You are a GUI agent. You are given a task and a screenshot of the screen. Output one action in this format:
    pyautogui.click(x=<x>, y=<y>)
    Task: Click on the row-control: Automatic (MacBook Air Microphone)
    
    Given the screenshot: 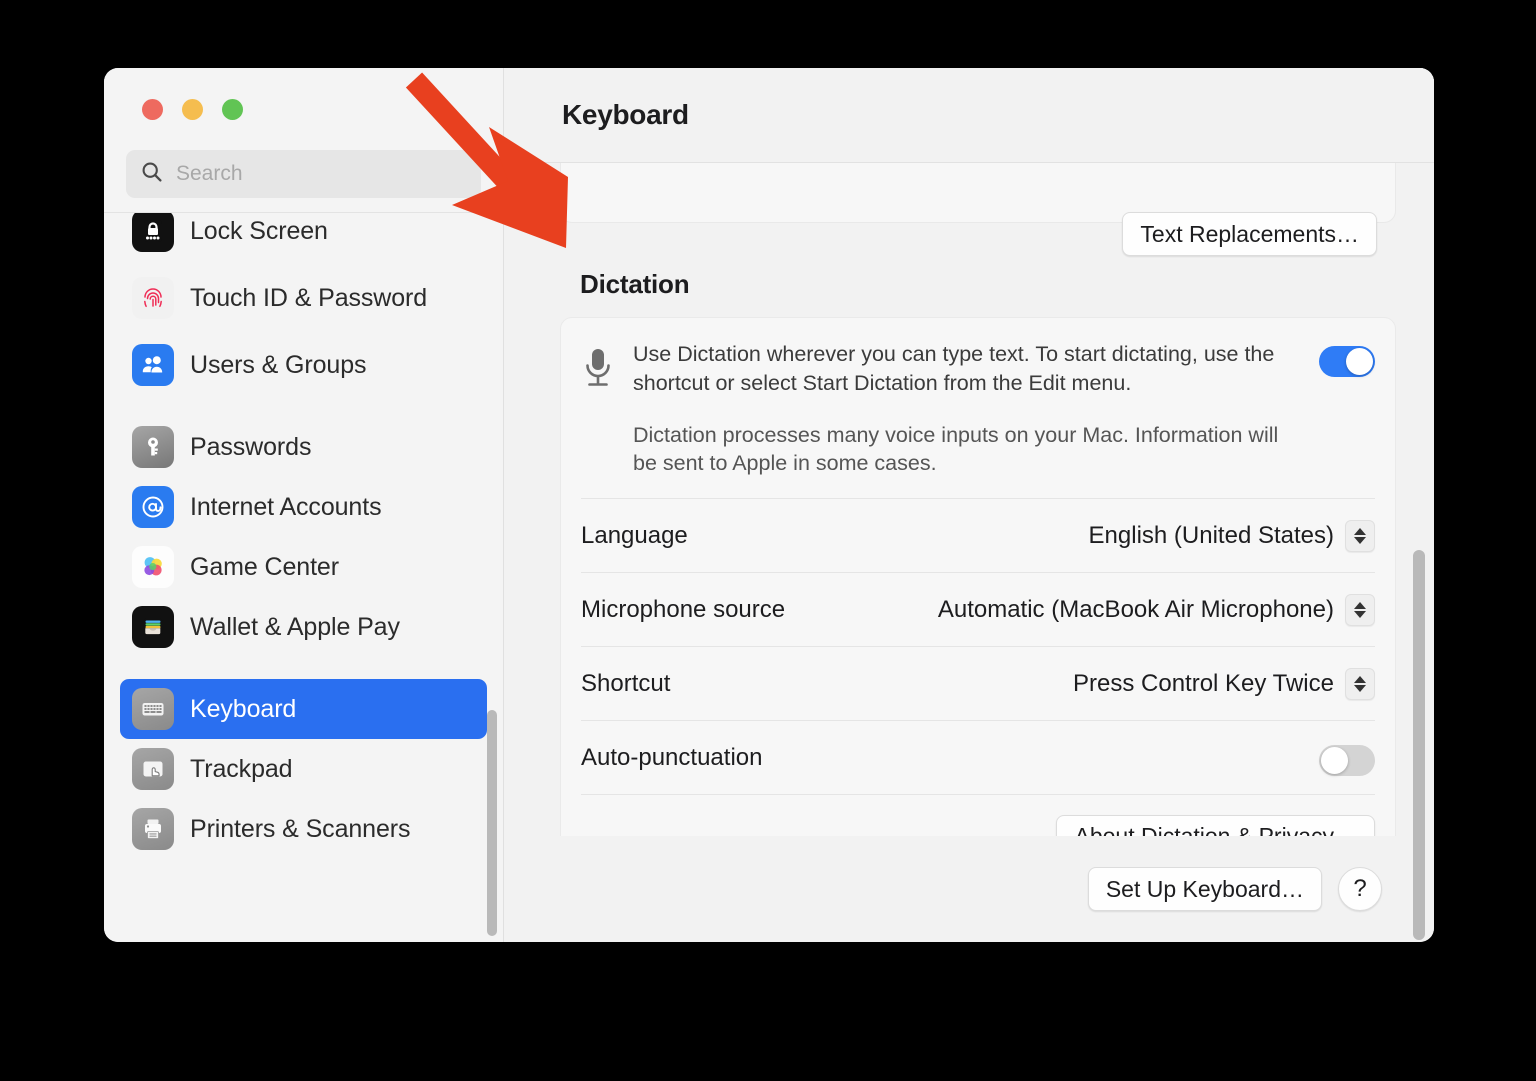 What is the action you would take?
    pyautogui.click(x=1156, y=609)
    